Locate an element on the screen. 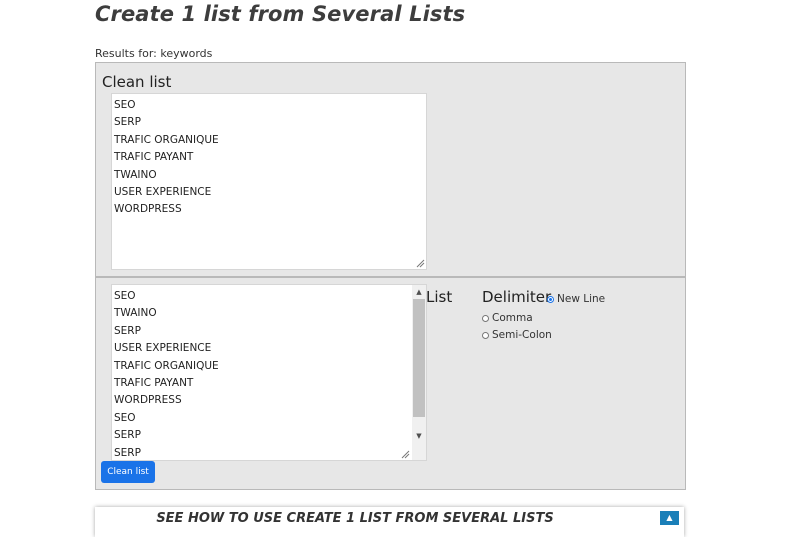 The height and width of the screenshot is (537, 800). scroll-thumb is located at coordinates (419, 358).